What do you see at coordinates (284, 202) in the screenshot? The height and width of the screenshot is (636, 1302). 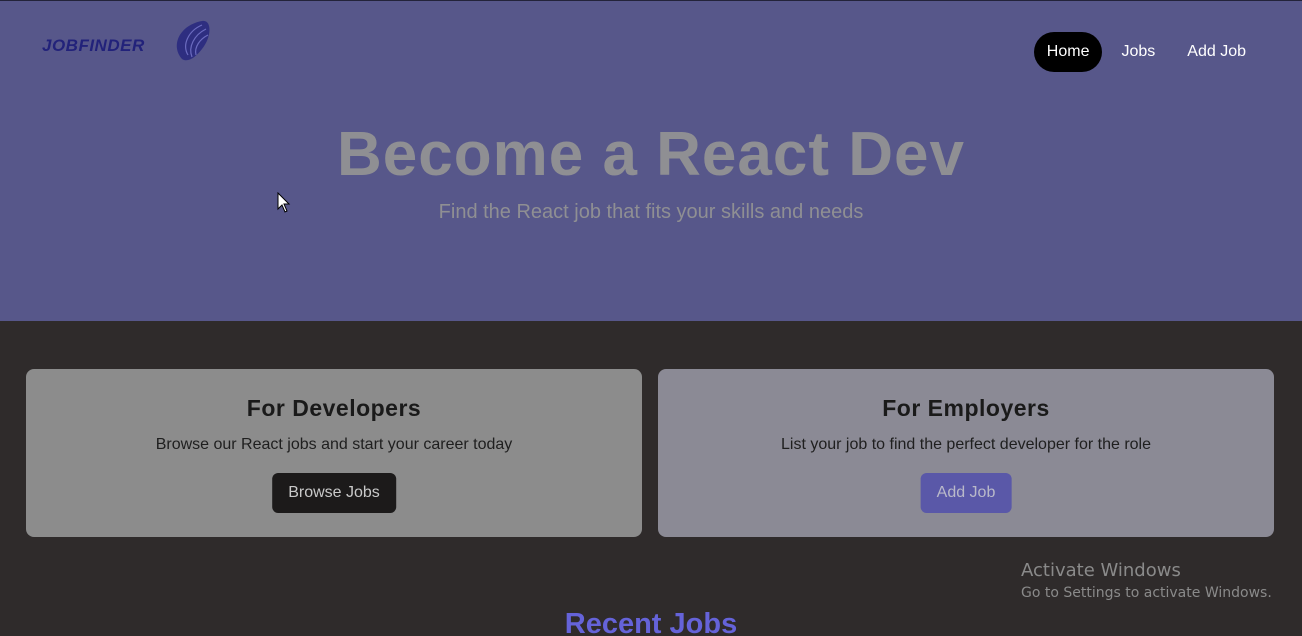 I see `mouse-pointer-icon` at bounding box center [284, 202].